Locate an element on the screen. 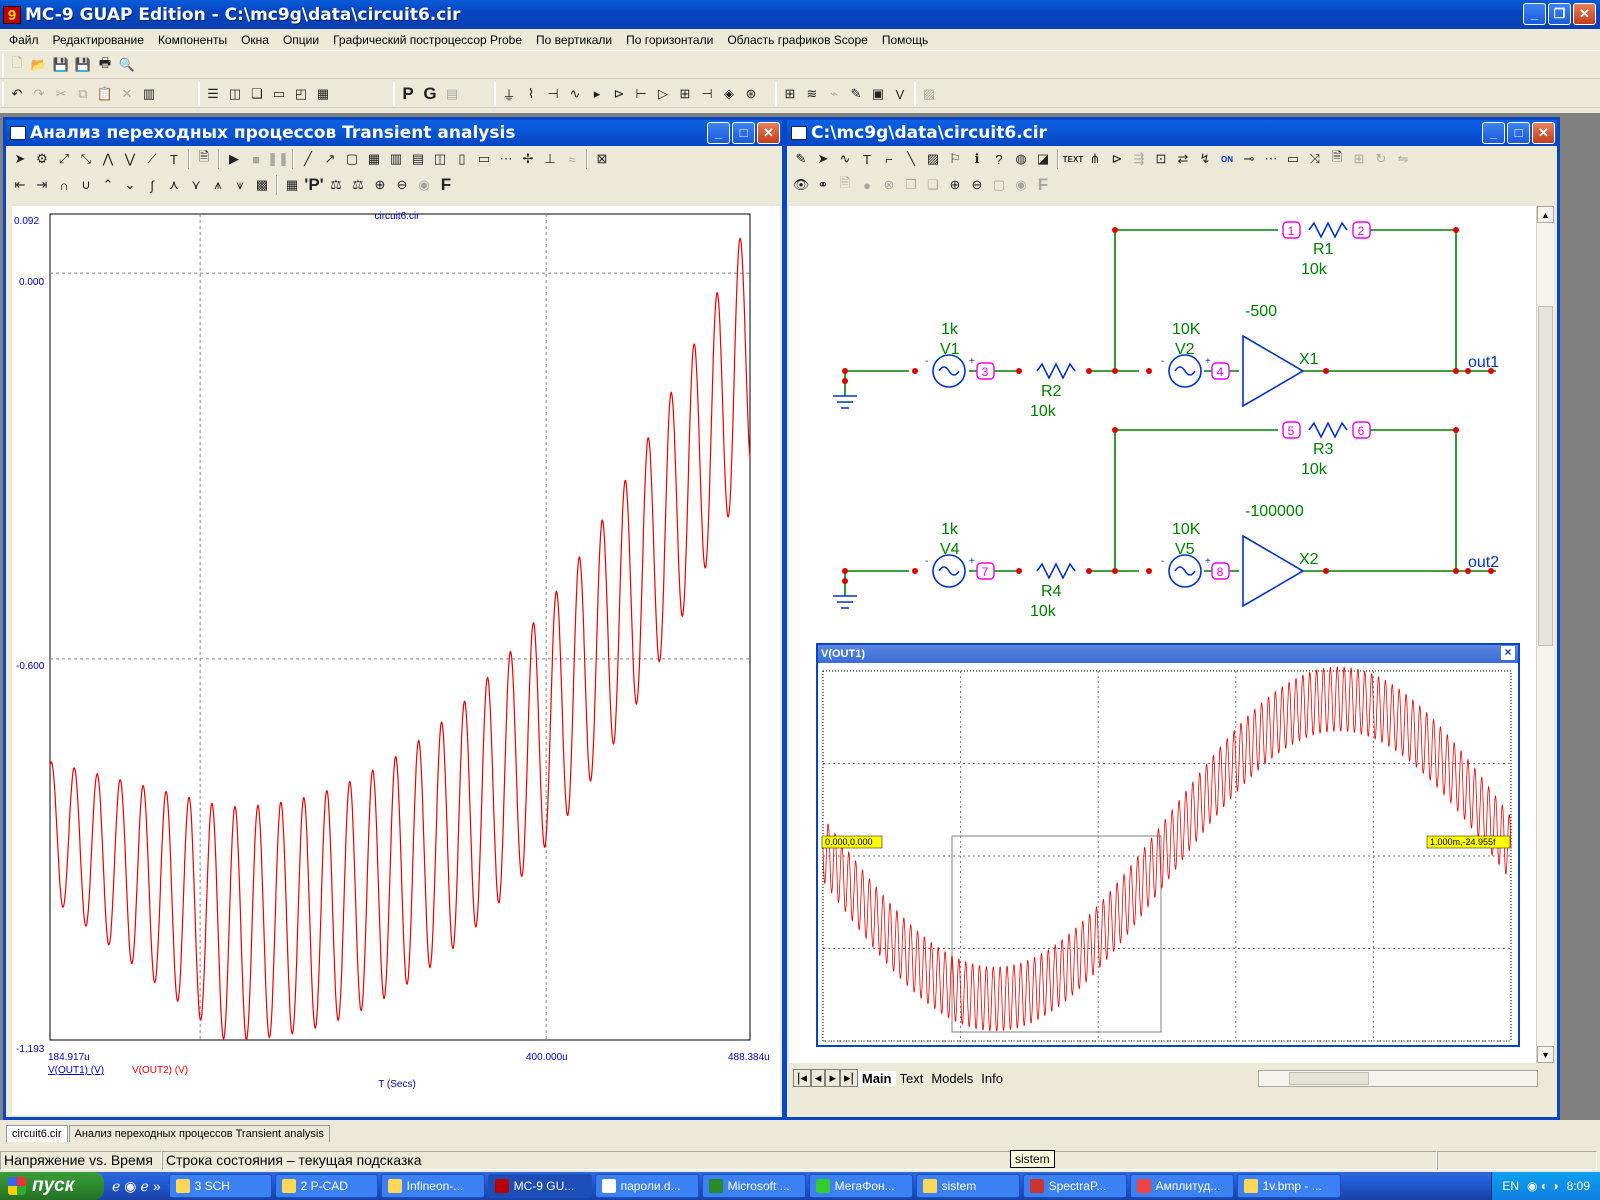  grid-toggle-icon: ▦ is located at coordinates (374, 159).